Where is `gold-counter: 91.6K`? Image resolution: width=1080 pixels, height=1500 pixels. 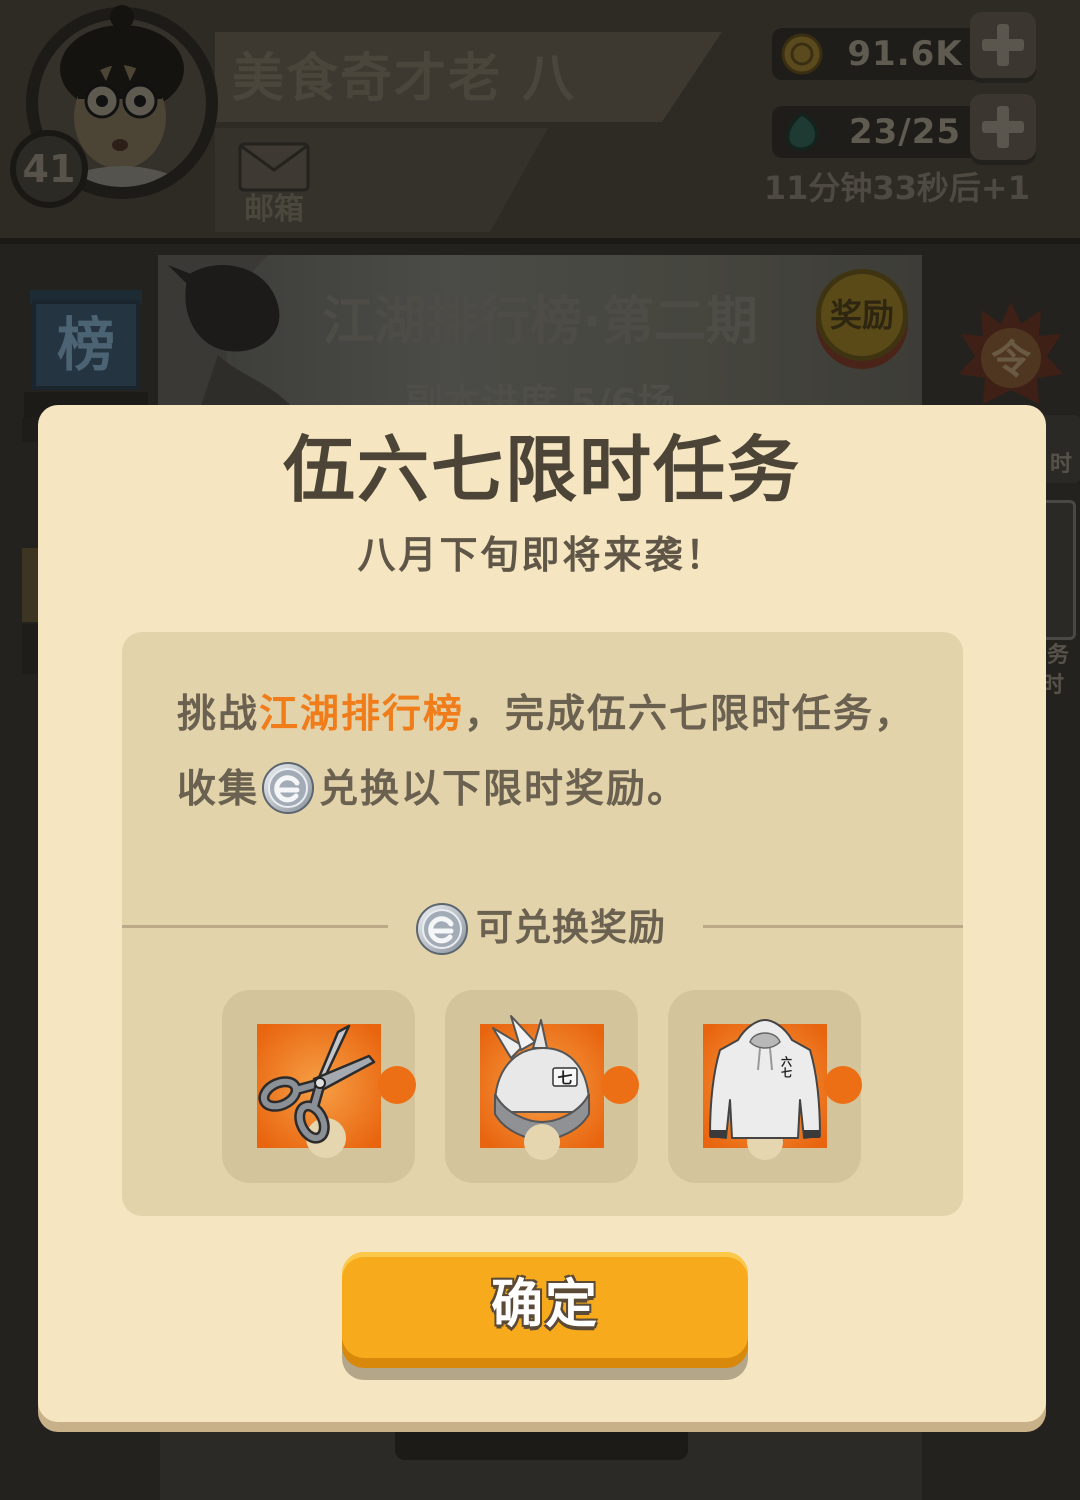 gold-counter: 91.6K is located at coordinates (886, 54).